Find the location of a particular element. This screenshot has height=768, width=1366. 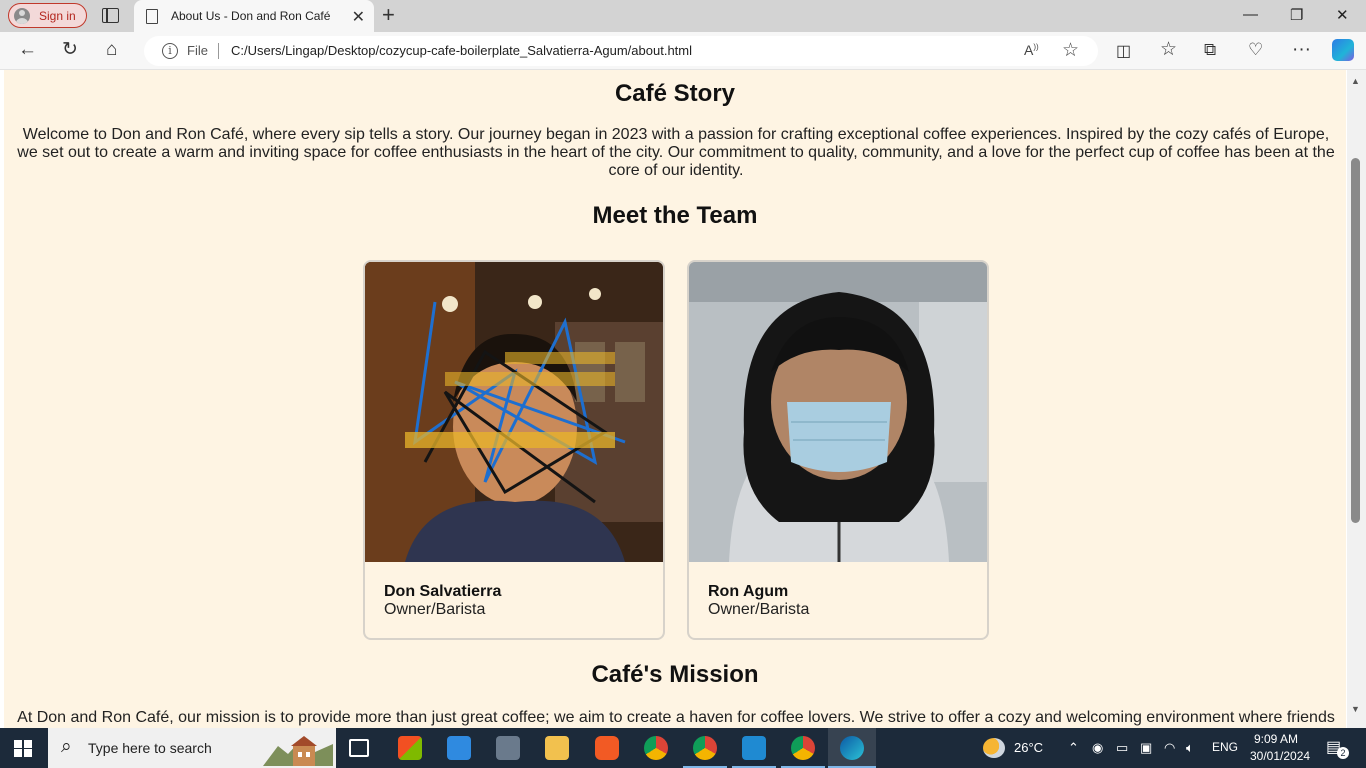

close-window-icon: ✕ is located at coordinates (1342, 15).